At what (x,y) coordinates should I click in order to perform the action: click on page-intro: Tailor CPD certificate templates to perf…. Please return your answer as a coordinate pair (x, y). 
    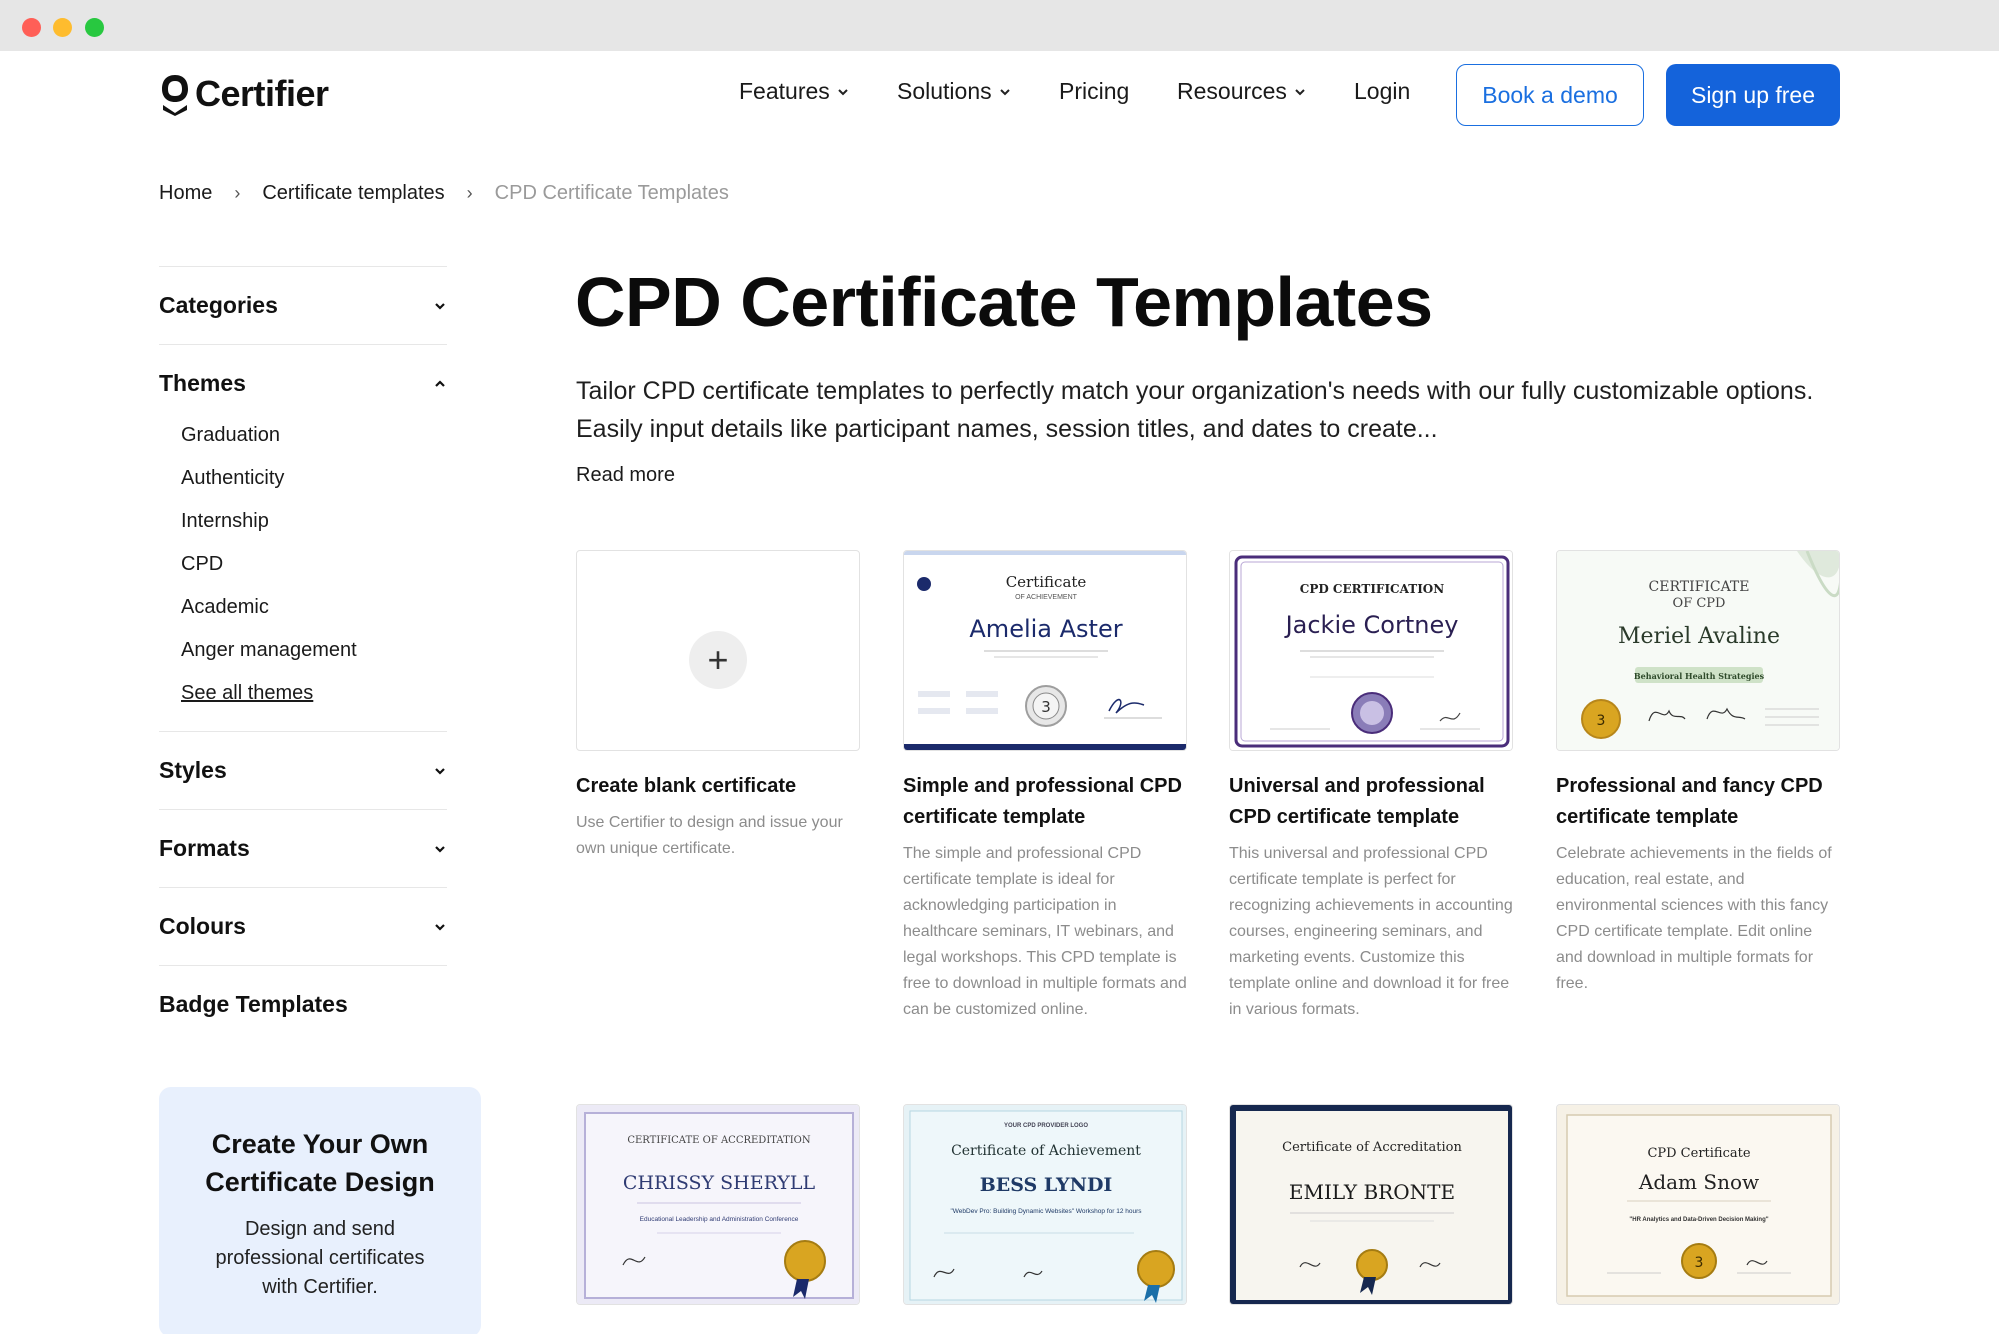
    Looking at the image, I should click on (1195, 410).